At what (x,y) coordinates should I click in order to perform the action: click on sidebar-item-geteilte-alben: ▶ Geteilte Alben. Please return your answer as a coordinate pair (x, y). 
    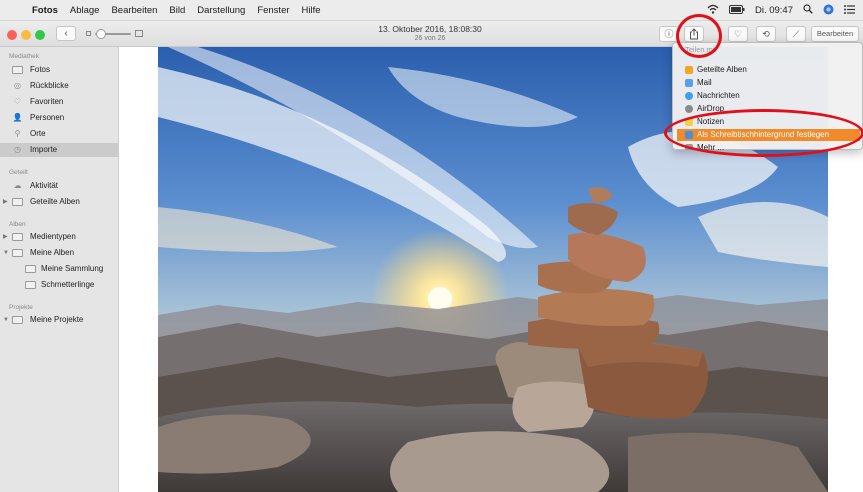
    Looking at the image, I should click on (59, 202).